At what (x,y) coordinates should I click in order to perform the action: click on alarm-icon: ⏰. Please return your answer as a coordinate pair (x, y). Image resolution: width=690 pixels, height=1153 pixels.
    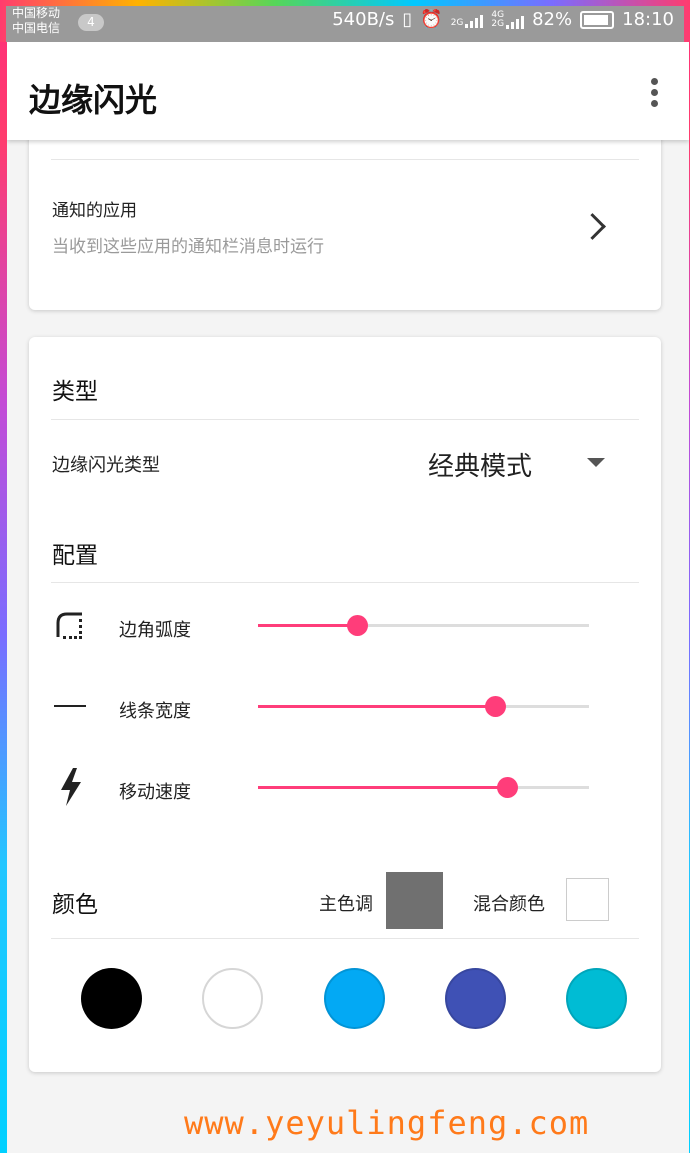
    Looking at the image, I should click on (431, 19).